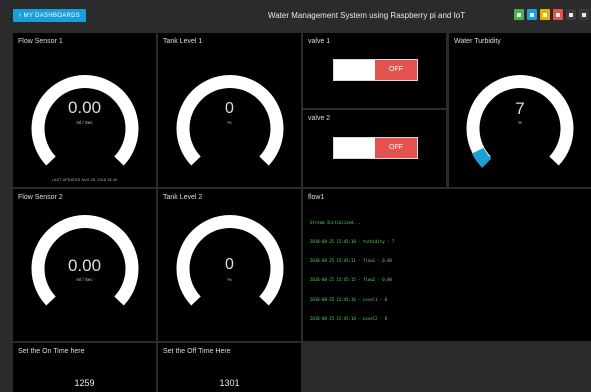  I want to click on gauge-value: 7, so click(520, 108).